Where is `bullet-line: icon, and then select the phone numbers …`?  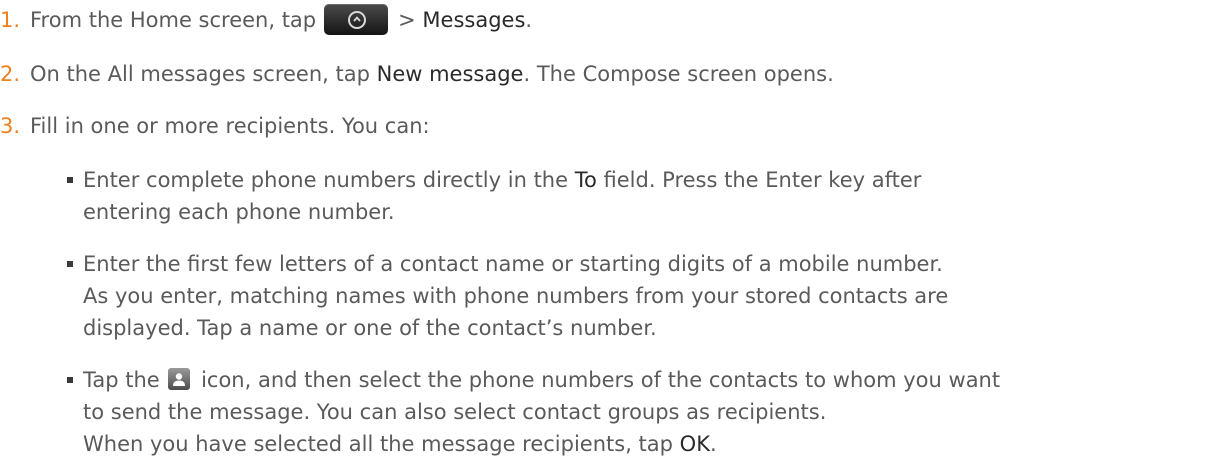 bullet-line: icon, and then select the phone numbers … is located at coordinates (601, 380).